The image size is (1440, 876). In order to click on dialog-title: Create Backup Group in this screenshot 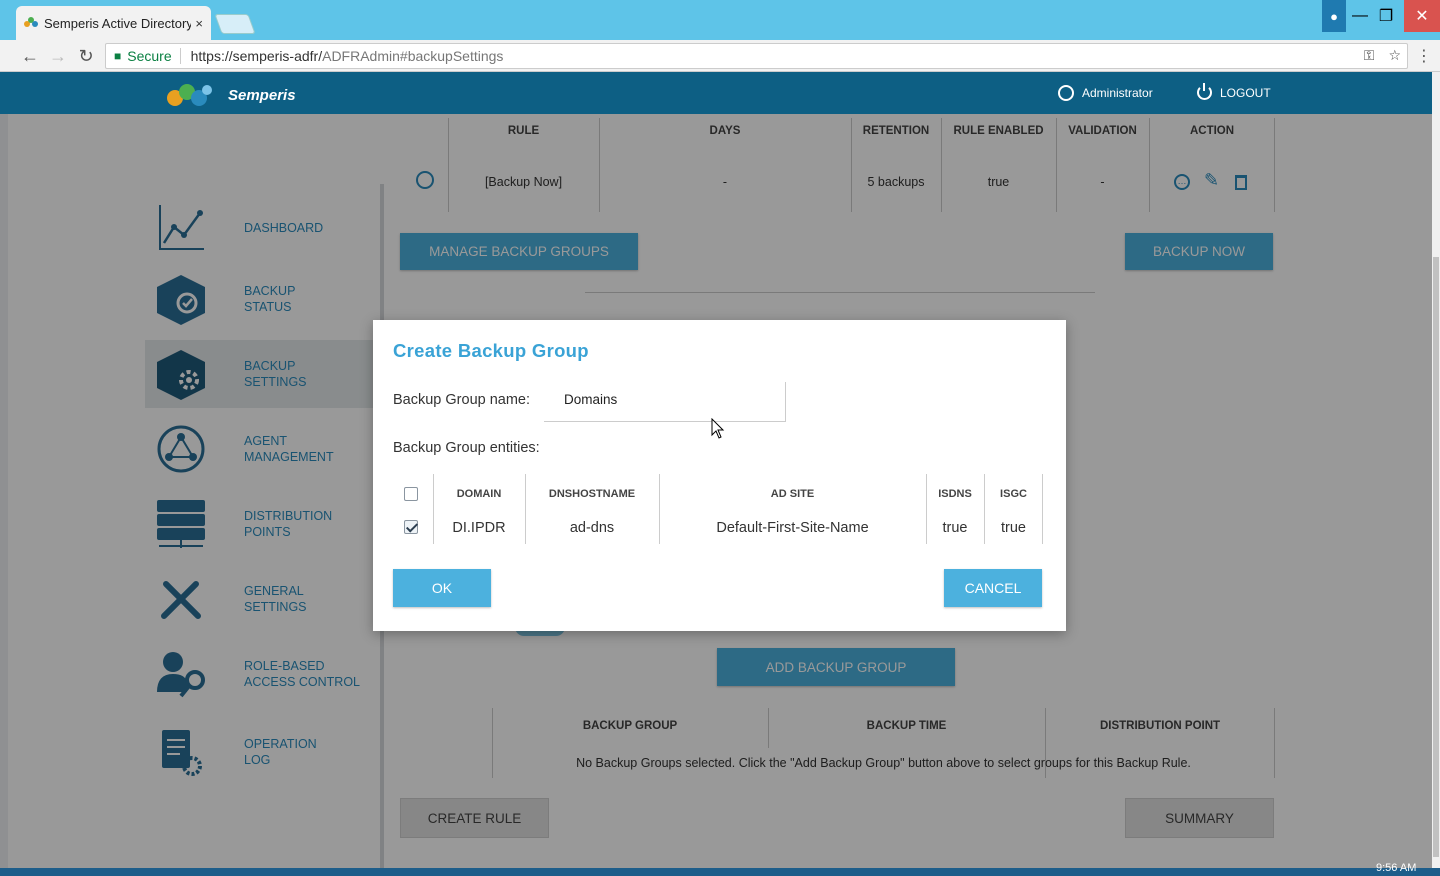, I will do `click(491, 350)`.